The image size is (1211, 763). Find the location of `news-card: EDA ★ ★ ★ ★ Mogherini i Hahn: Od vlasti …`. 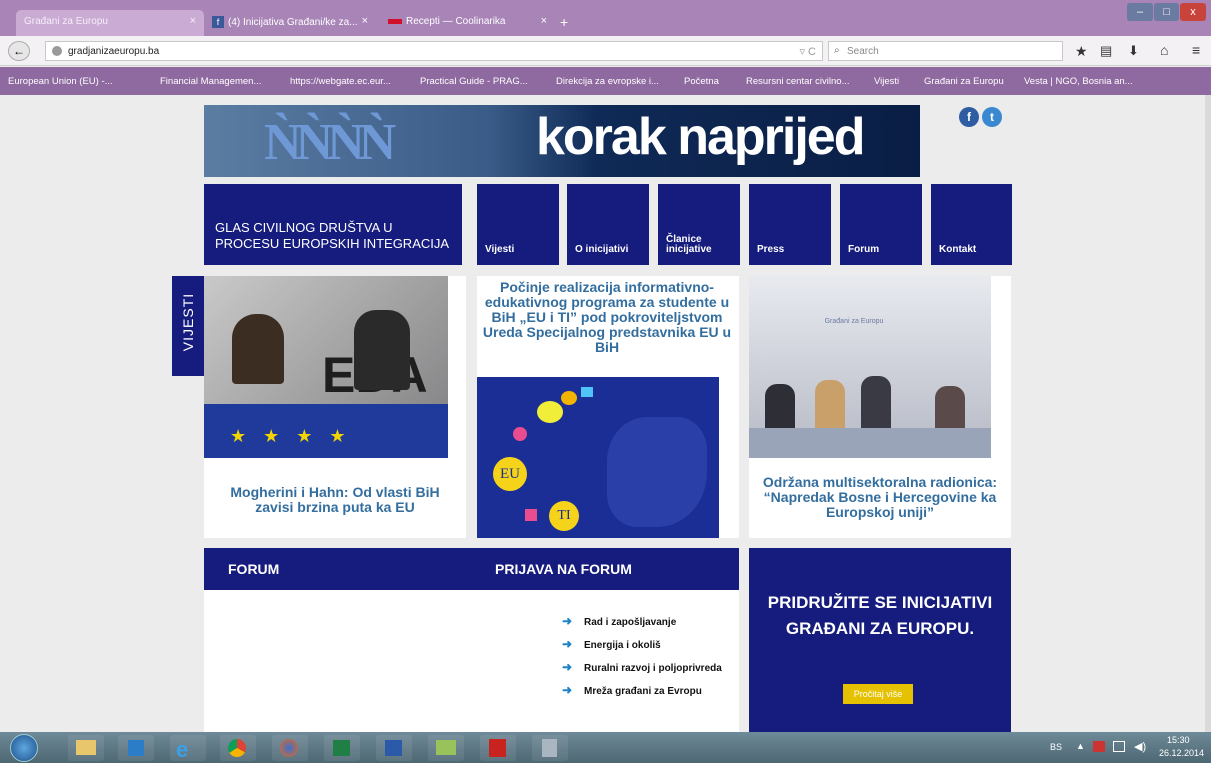

news-card: EDA ★ ★ ★ ★ Mogherini i Hahn: Od vlasti … is located at coordinates (335, 407).